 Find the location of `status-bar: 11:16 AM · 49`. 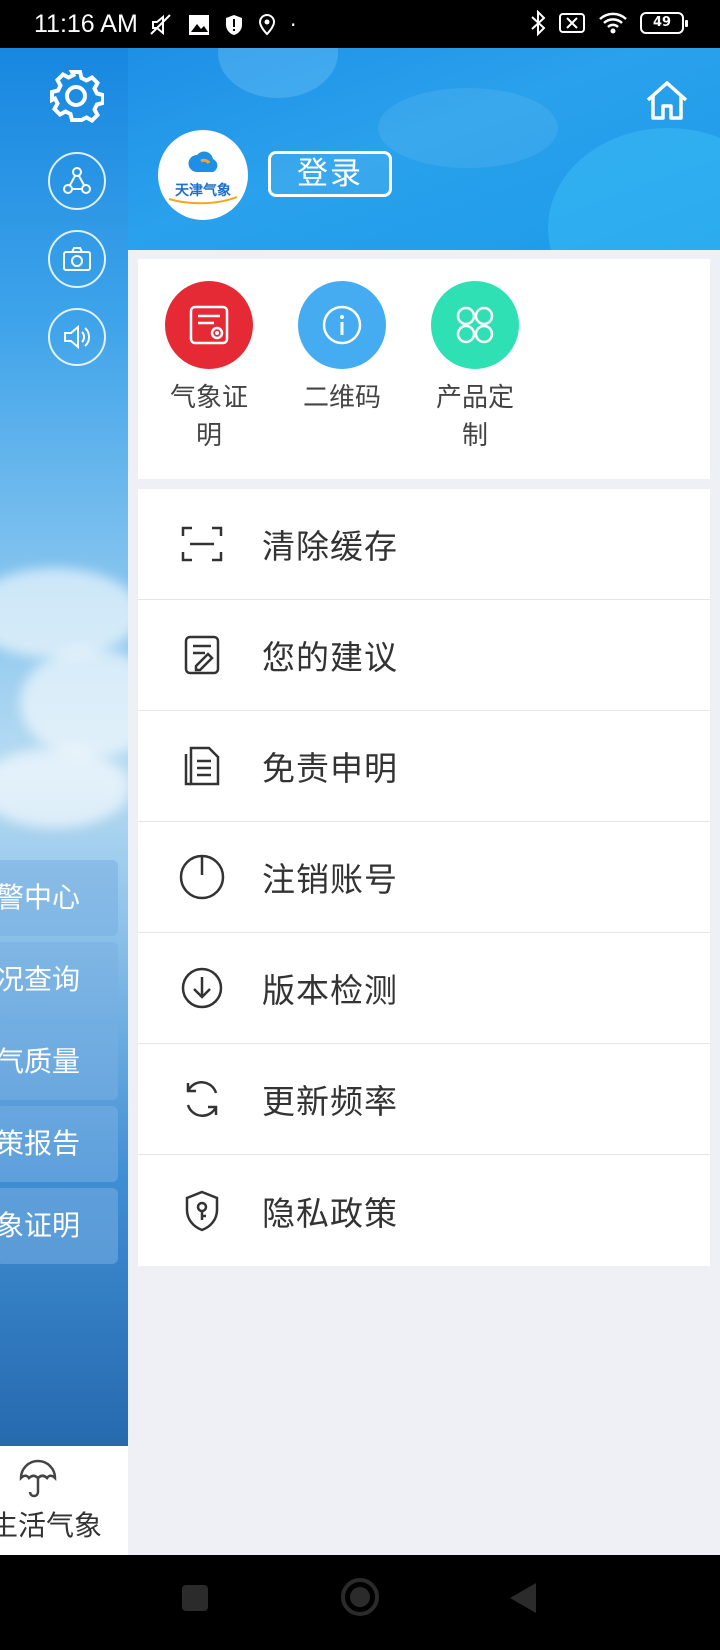

status-bar: 11:16 AM · 49 is located at coordinates (360, 24).